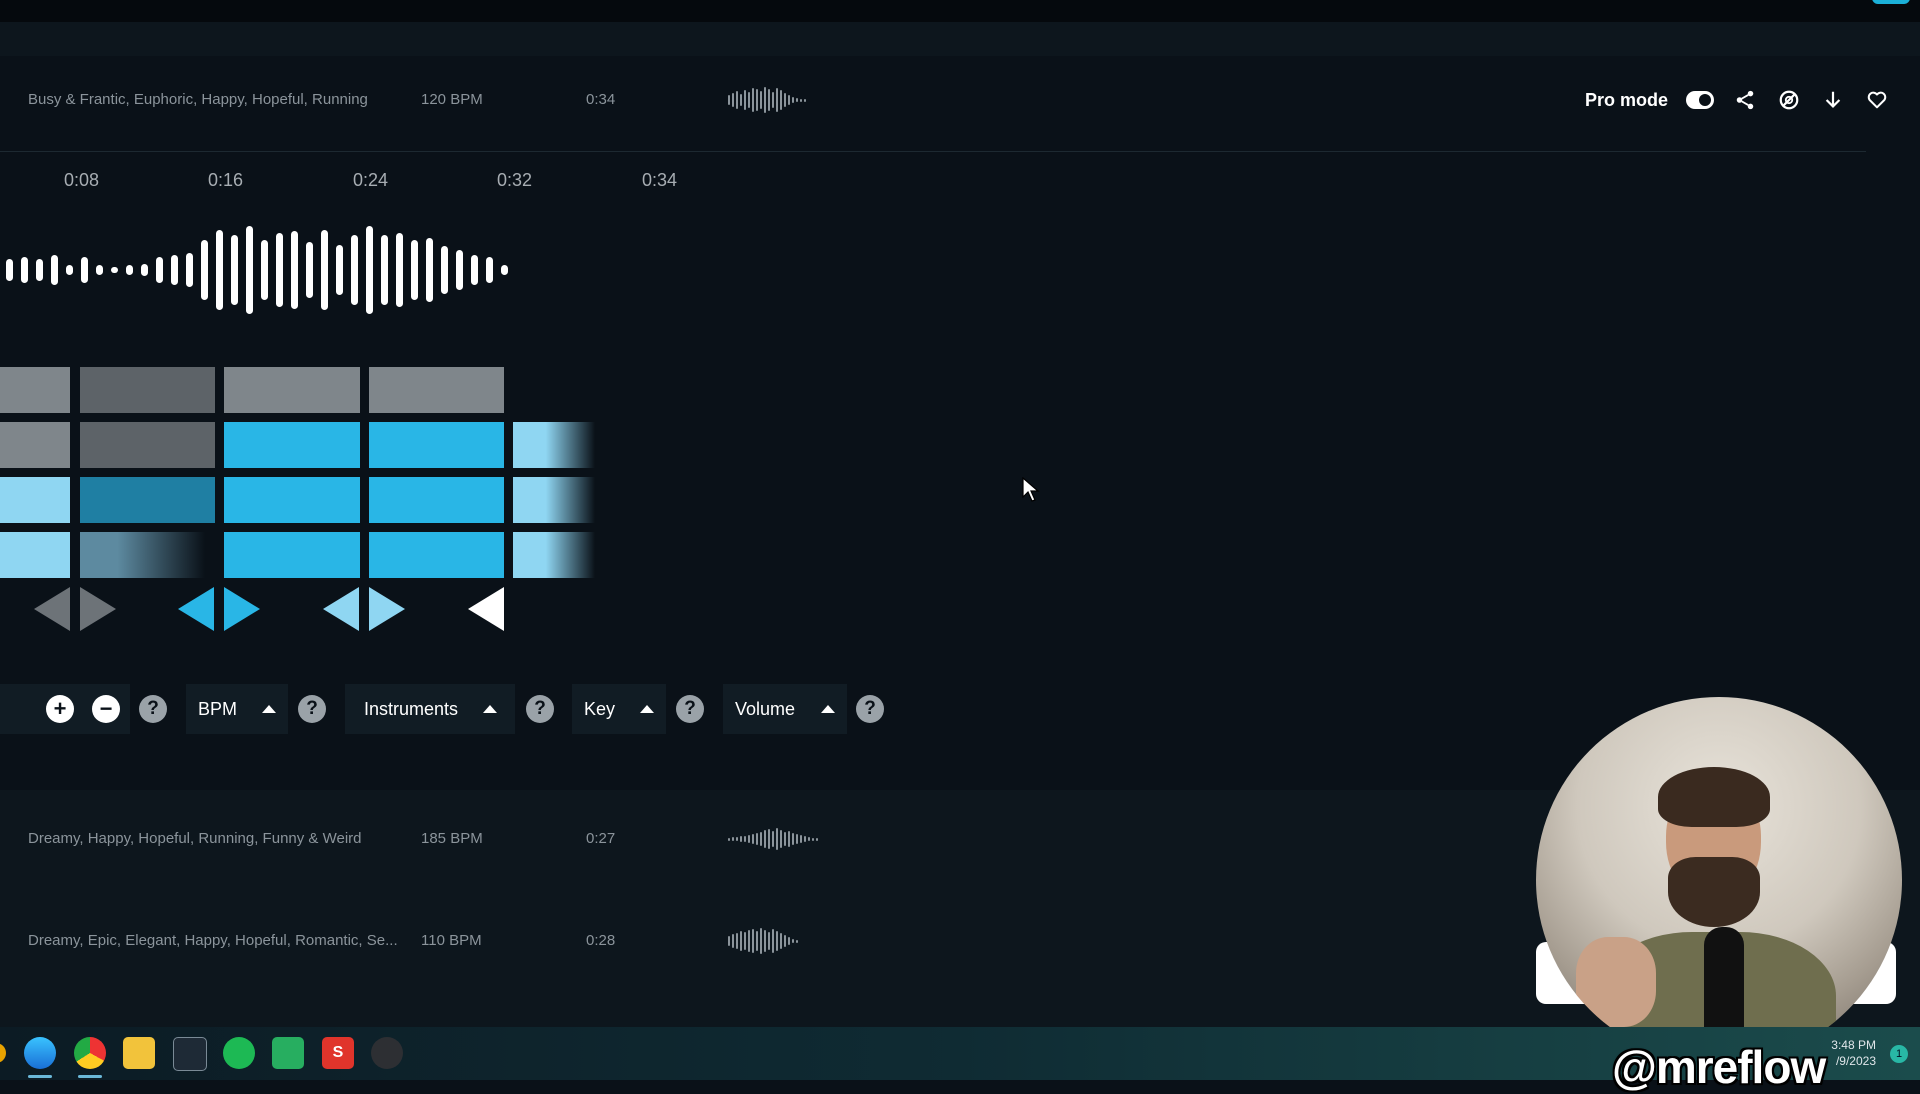  What do you see at coordinates (60, 709) in the screenshot?
I see `add-icon: +` at bounding box center [60, 709].